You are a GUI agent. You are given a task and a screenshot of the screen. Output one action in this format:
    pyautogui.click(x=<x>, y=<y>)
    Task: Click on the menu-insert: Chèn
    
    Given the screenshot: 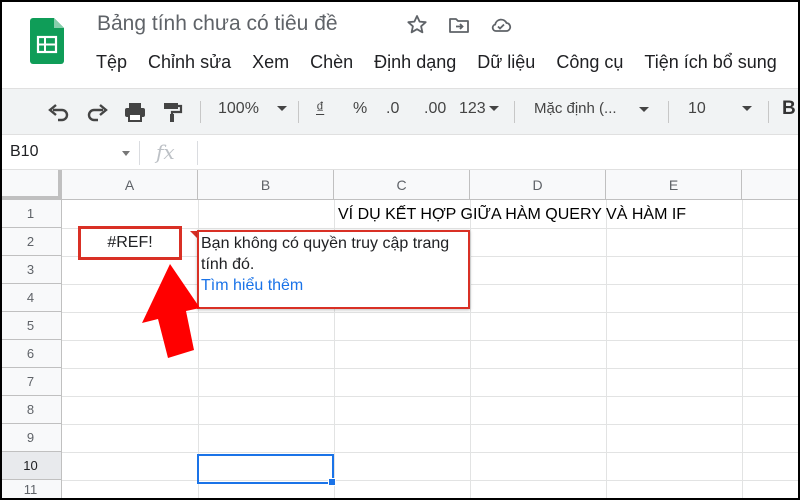 What is the action you would take?
    pyautogui.click(x=331, y=62)
    